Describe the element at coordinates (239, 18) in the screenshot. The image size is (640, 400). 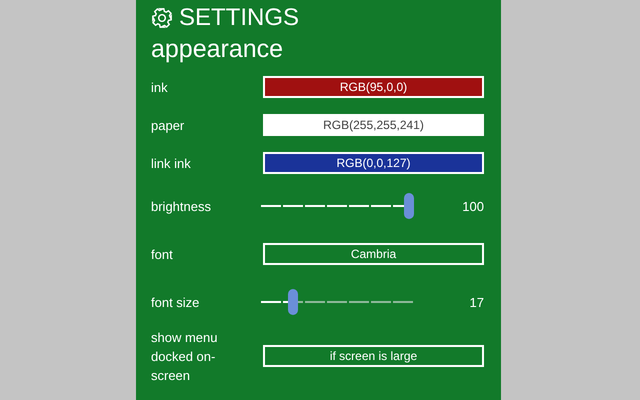
I see `page-title: SETTINGS` at that location.